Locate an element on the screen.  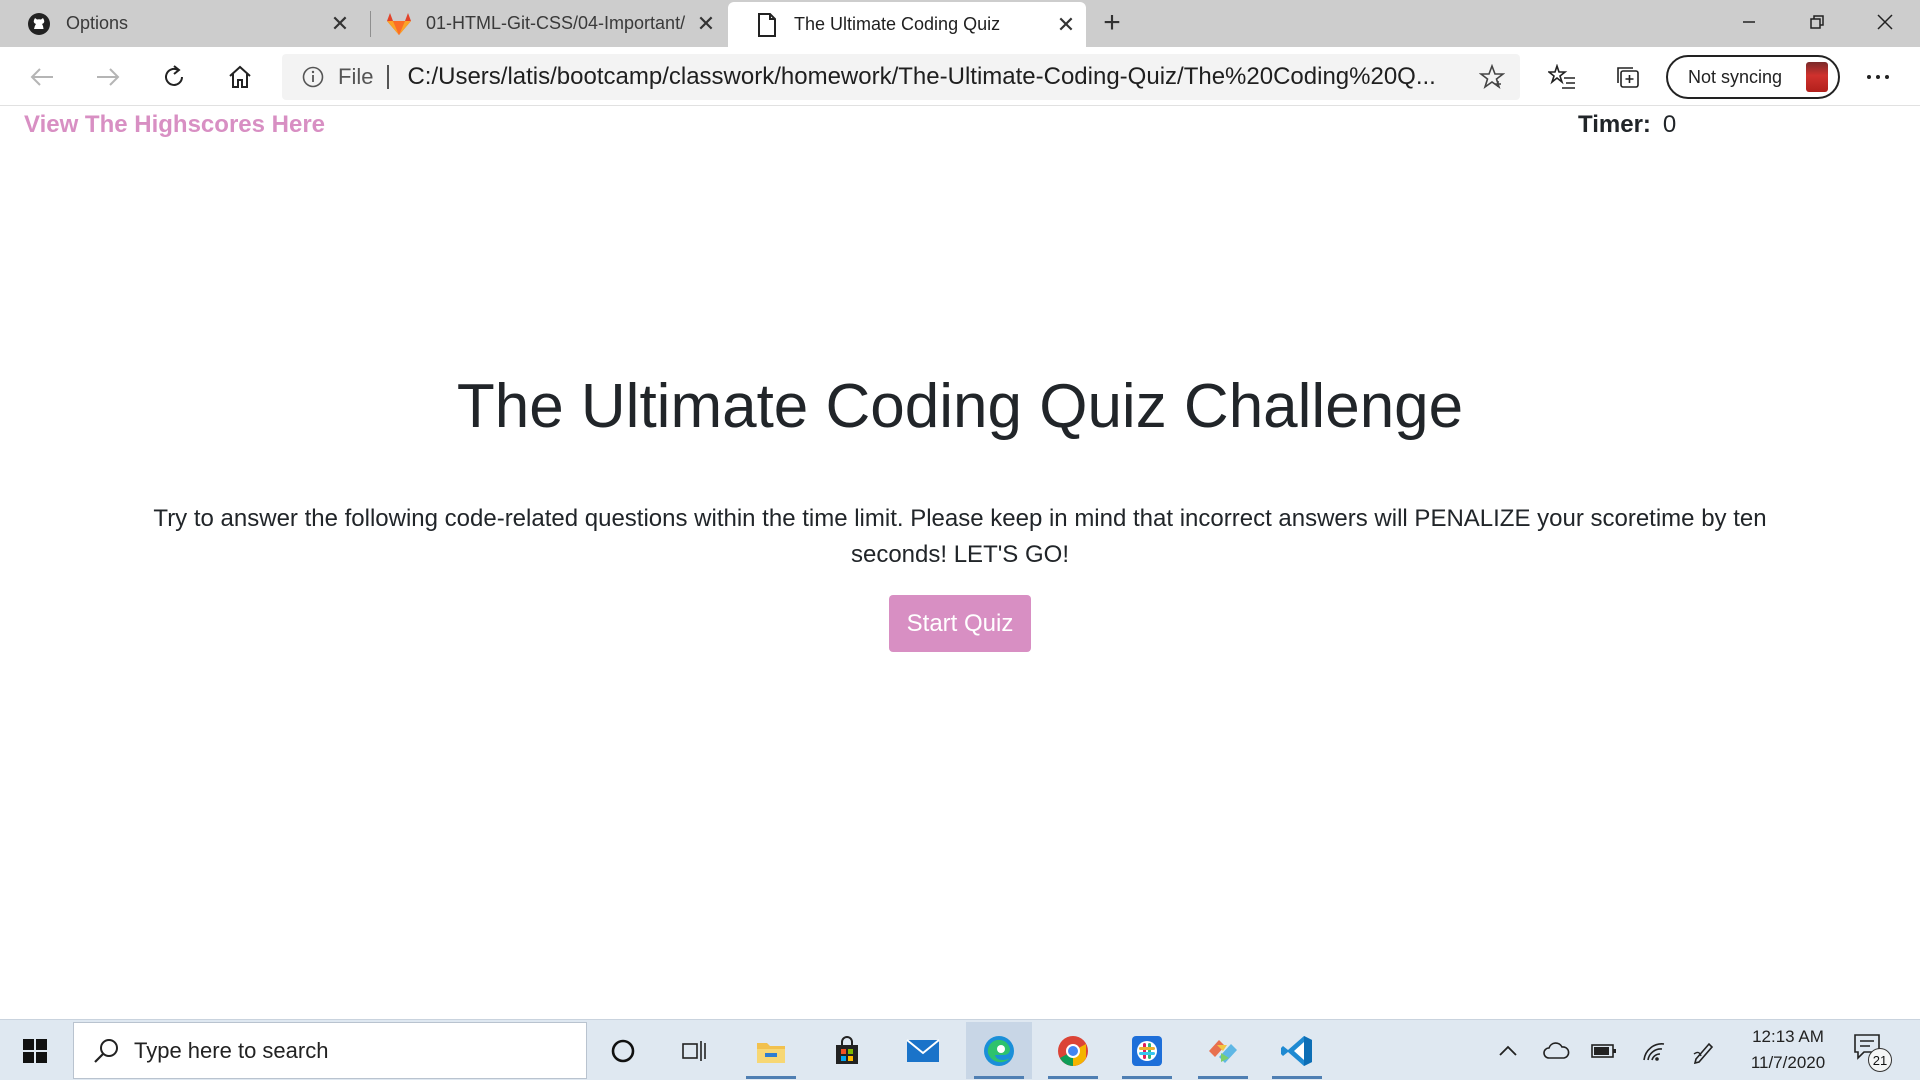
file-explorer-icon is located at coordinates (771, 1050).